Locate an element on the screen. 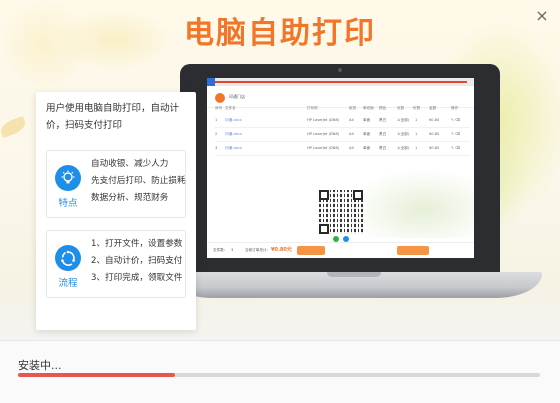  screen-app-header is located at coordinates (340, 97).